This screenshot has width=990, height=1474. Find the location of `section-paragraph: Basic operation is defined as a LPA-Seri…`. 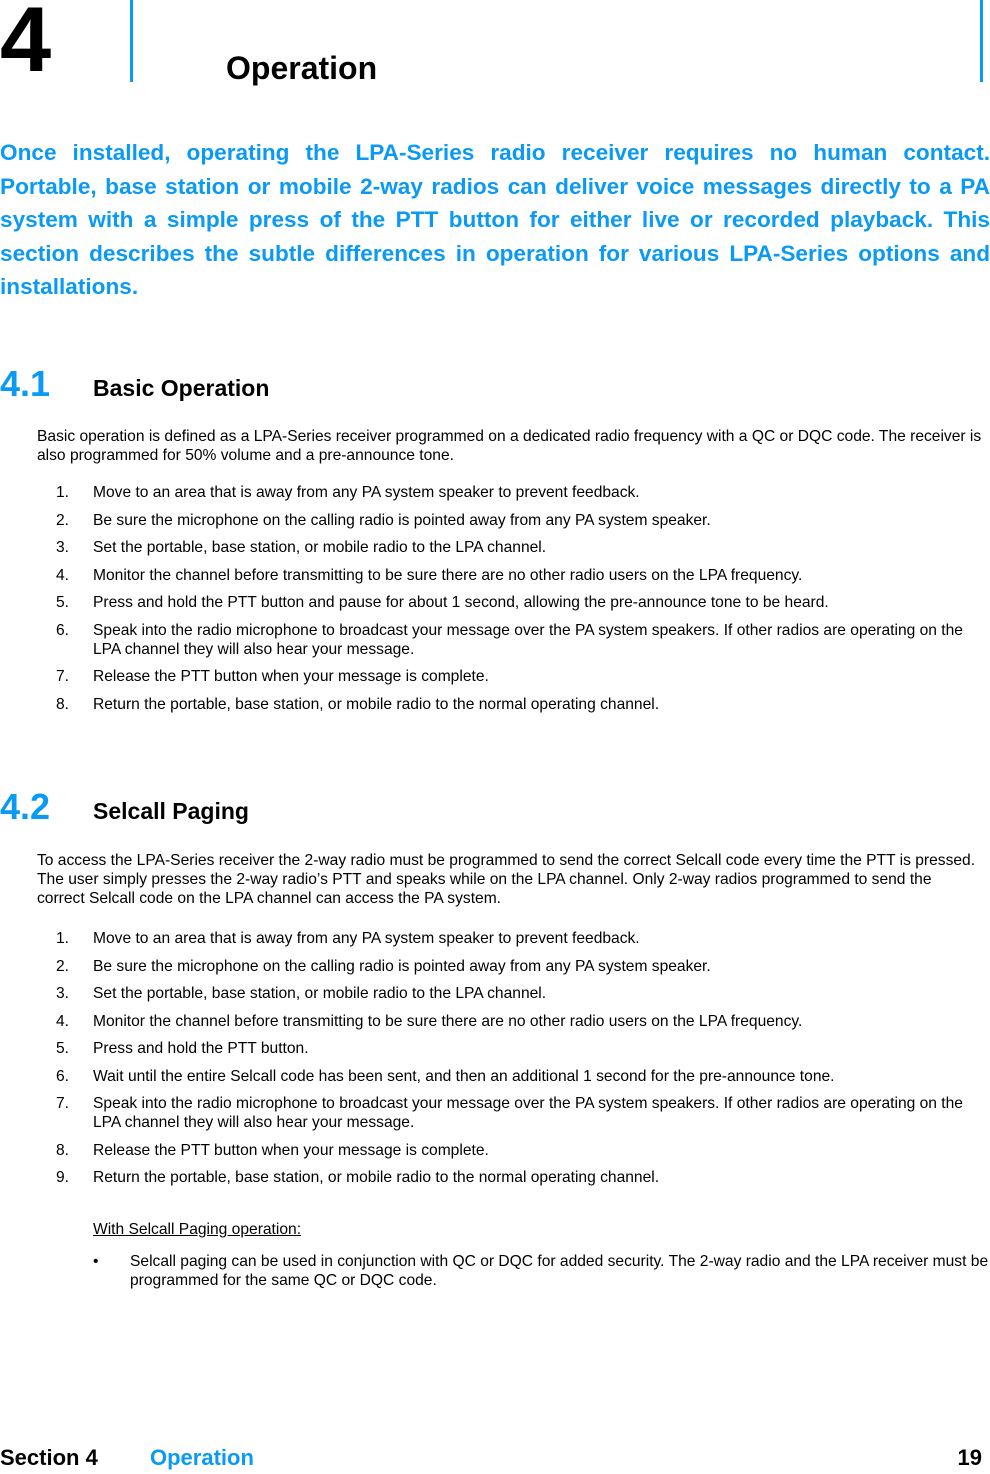

section-paragraph: Basic operation is defined as a LPA-Seri… is located at coordinates (509, 446).